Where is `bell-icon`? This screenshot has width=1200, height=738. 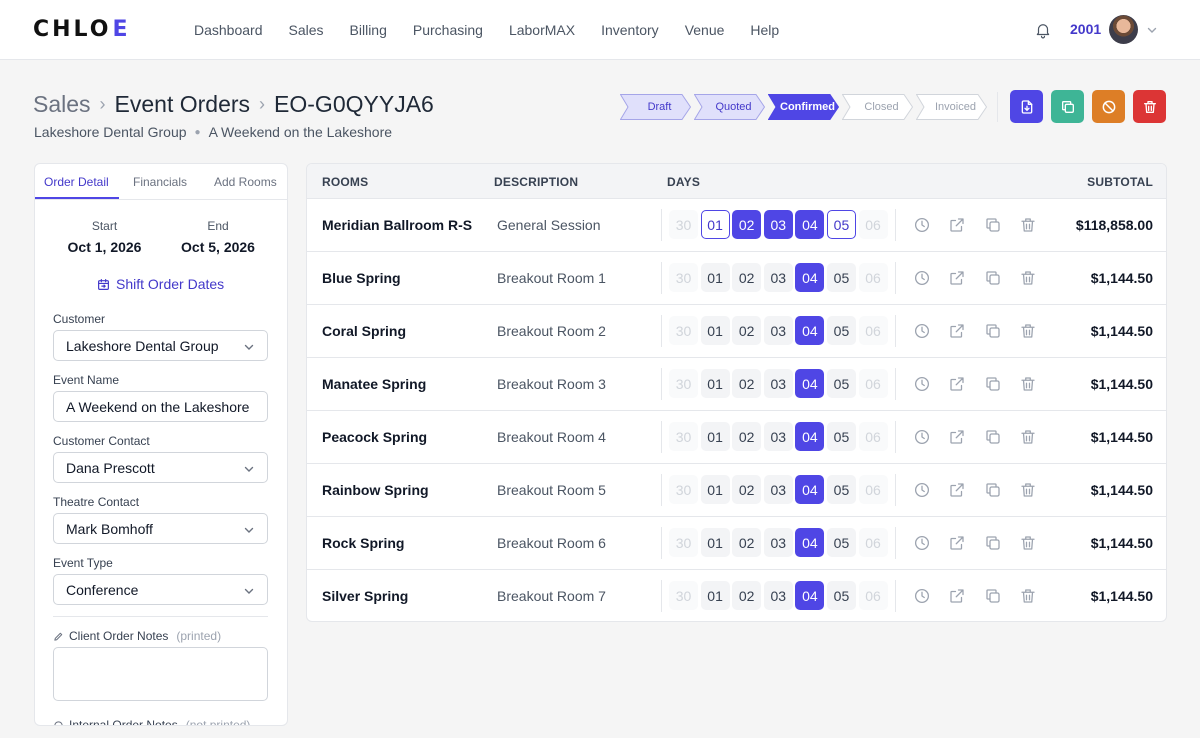
bell-icon is located at coordinates (1043, 30).